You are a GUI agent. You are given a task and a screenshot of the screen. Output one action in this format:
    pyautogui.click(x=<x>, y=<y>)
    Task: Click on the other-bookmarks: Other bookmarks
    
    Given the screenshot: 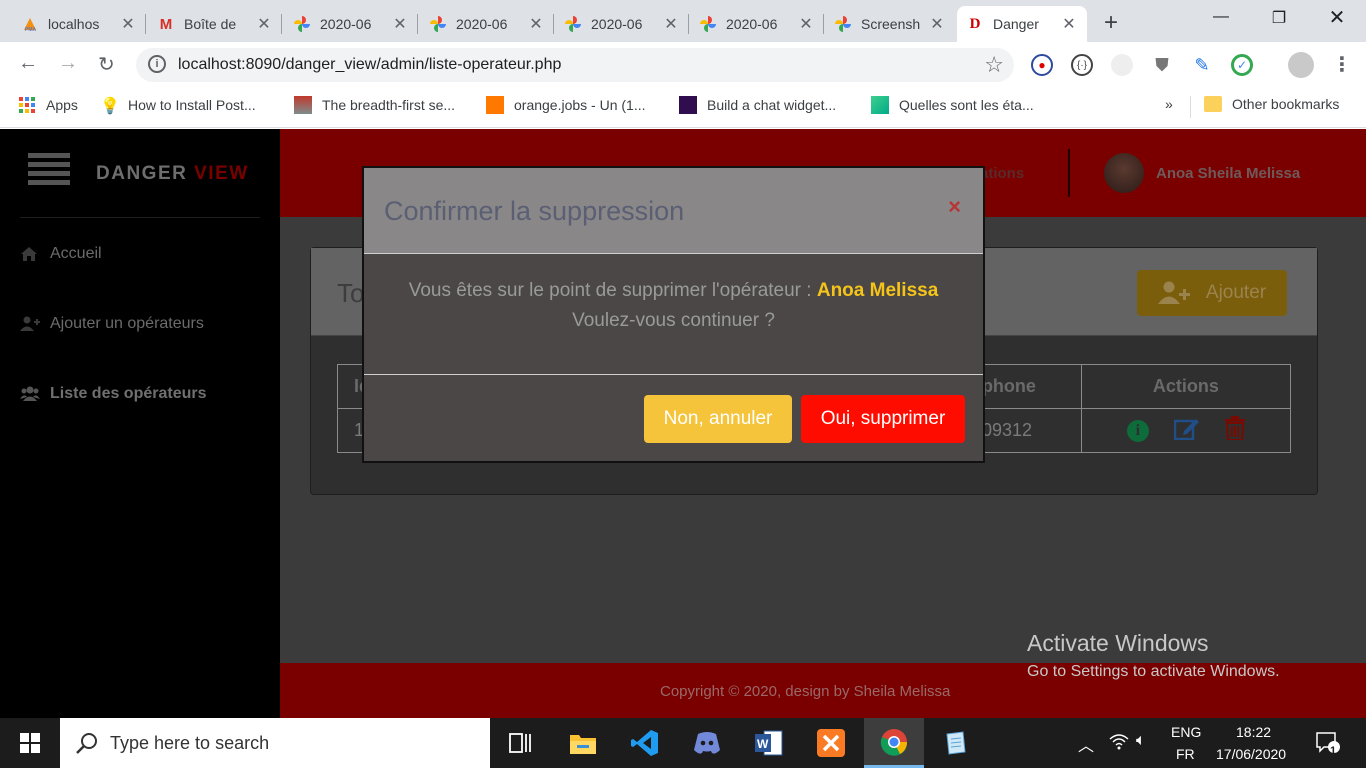 What is the action you would take?
    pyautogui.click(x=1271, y=104)
    